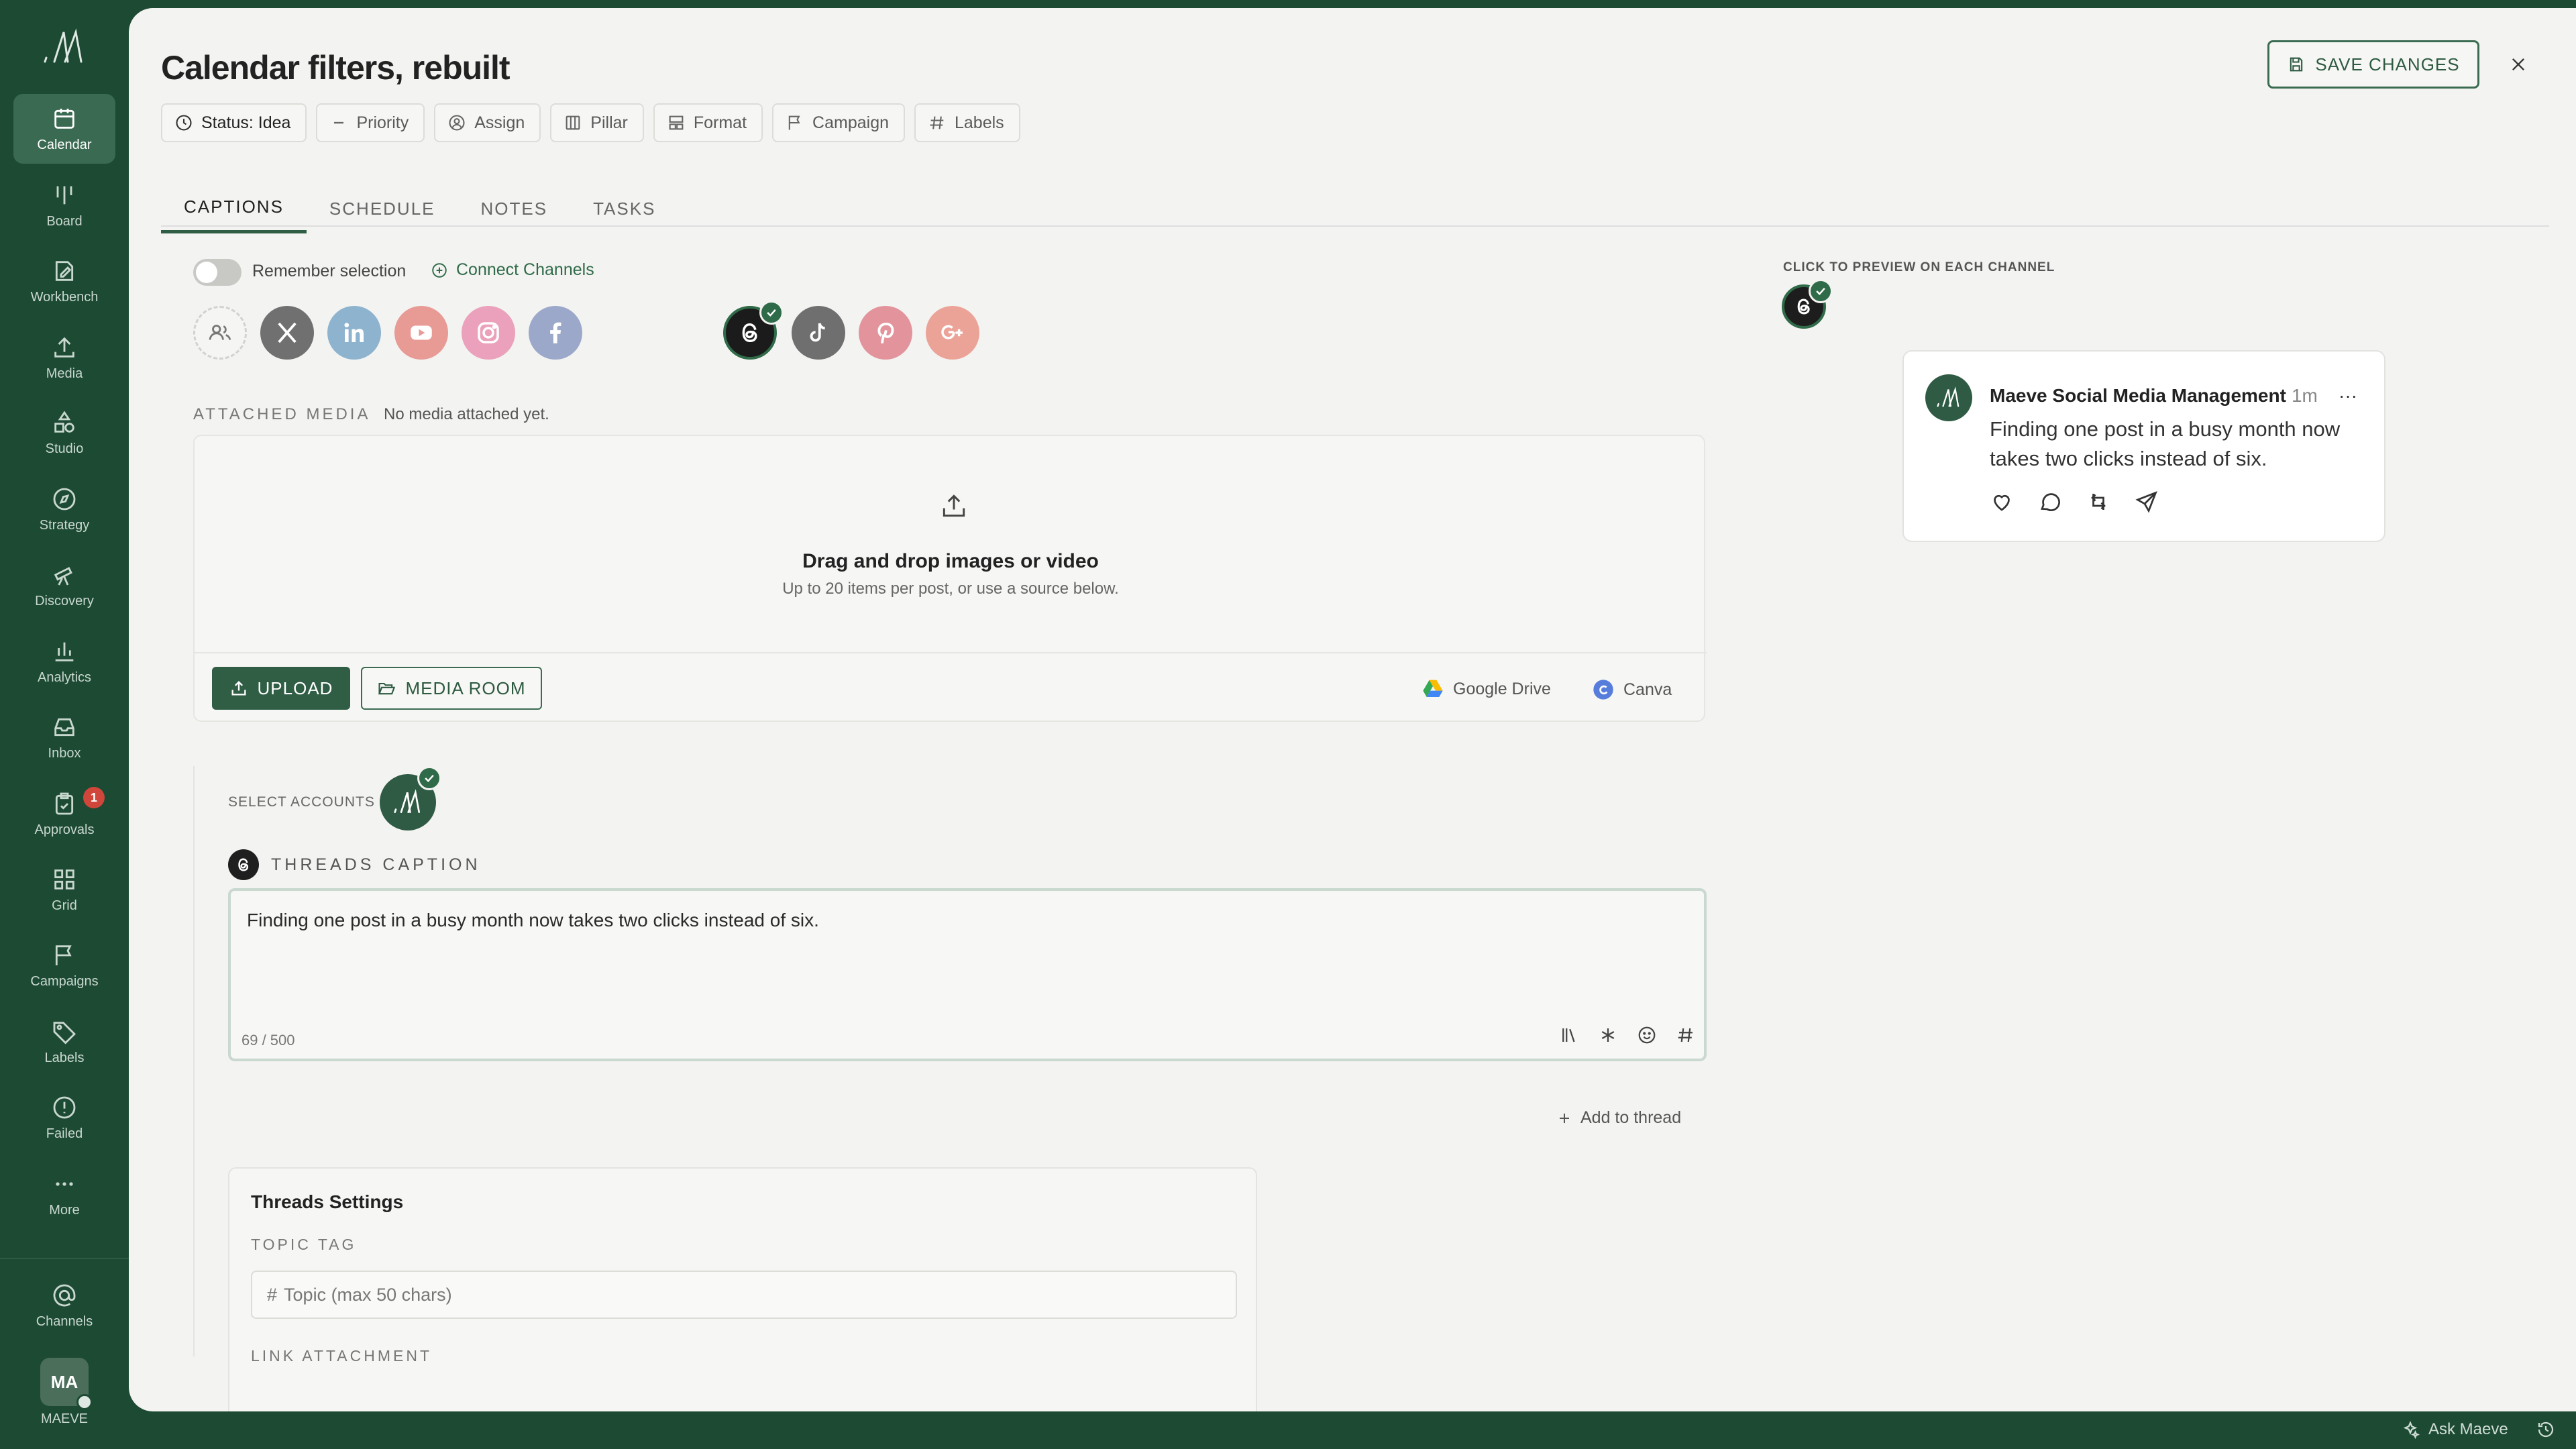  Describe the element at coordinates (488, 333) in the screenshot. I see `channel-instagram` at that location.